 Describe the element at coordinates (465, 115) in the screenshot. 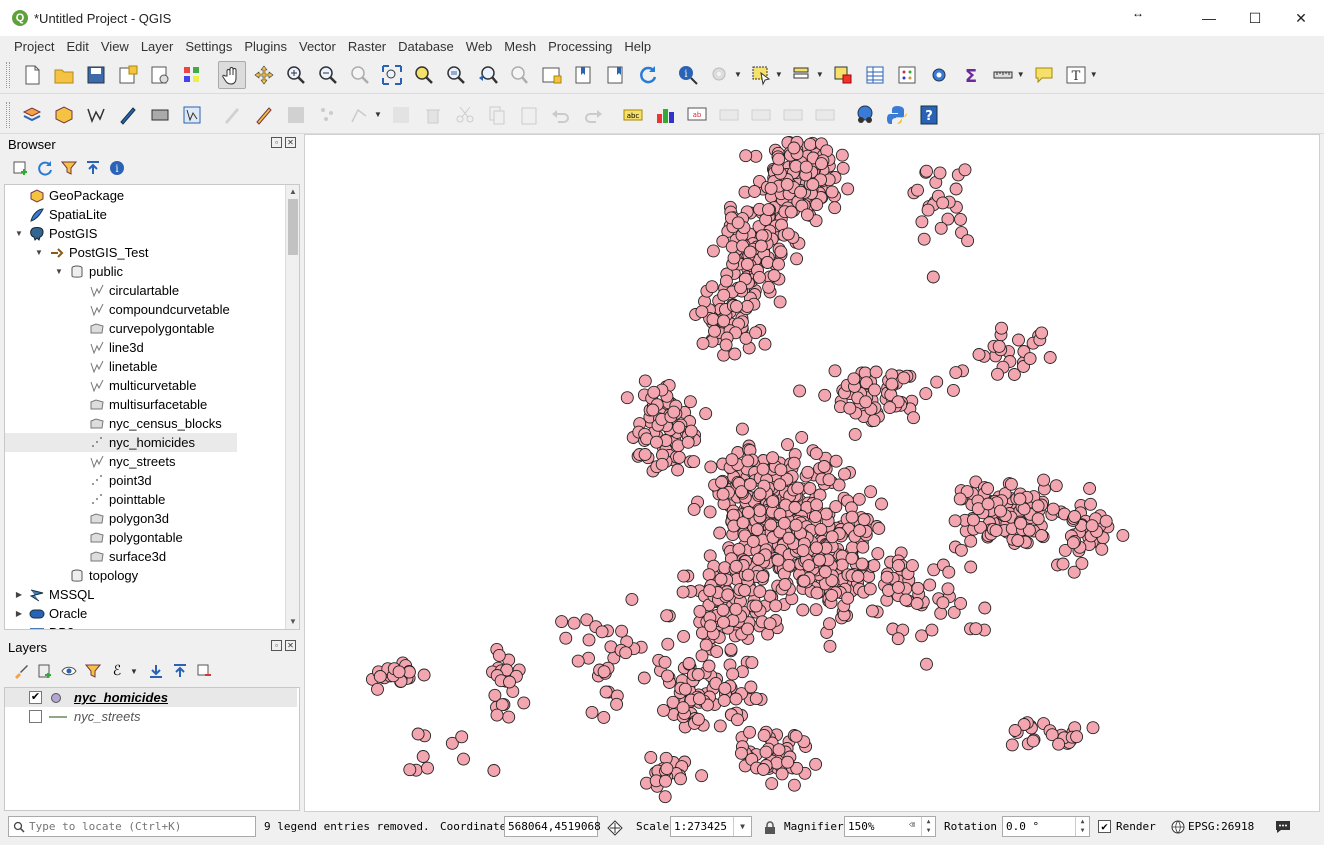

I see `cut-features-button` at that location.